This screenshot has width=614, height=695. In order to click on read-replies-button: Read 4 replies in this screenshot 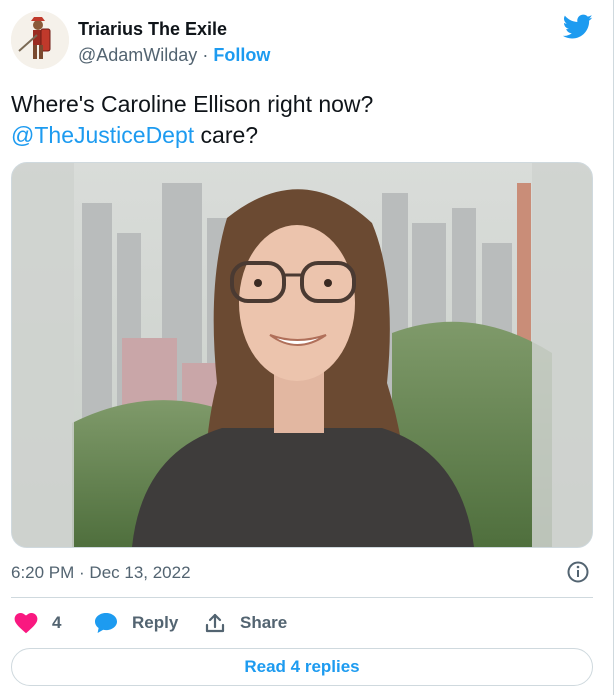, I will do `click(302, 667)`.